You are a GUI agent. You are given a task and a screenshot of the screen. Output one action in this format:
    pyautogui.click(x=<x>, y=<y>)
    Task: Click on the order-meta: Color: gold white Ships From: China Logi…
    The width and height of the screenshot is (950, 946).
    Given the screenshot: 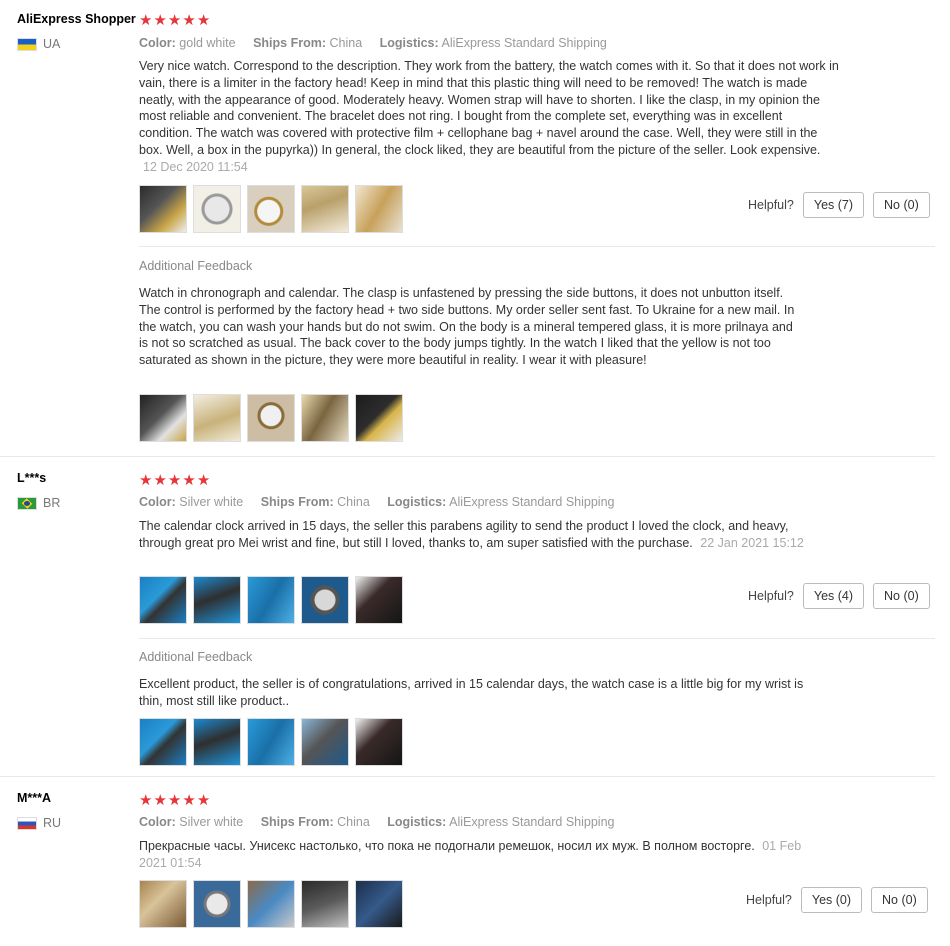 What is the action you would take?
    pyautogui.click(x=380, y=43)
    